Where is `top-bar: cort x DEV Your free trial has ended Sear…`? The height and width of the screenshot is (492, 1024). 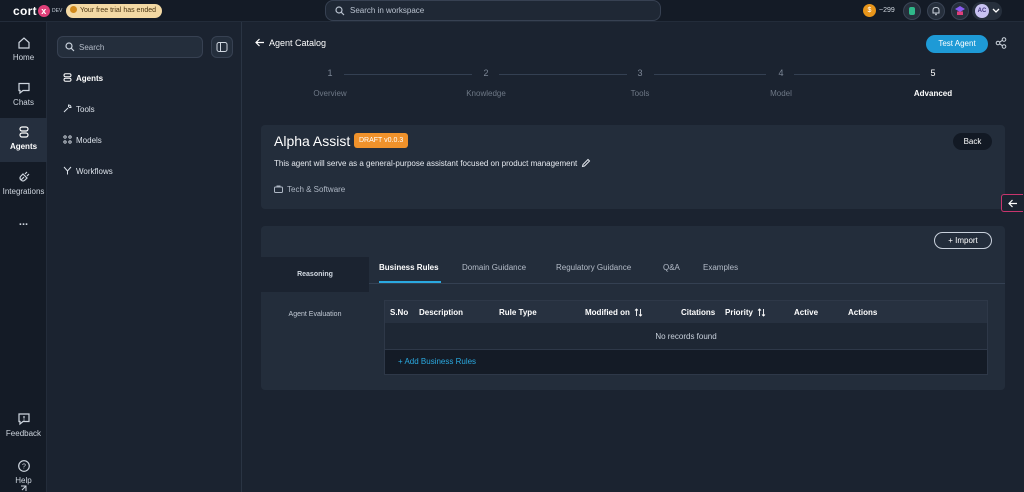
top-bar: cort x DEV Your free trial has ended Sear… is located at coordinates (512, 11).